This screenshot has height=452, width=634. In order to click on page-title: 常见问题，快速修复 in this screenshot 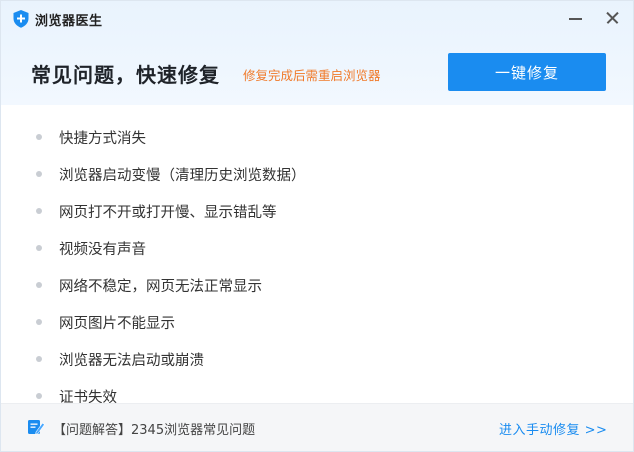, I will do `click(125, 75)`.